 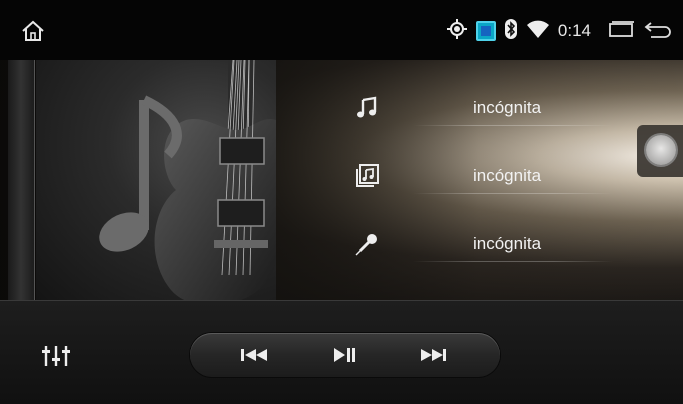 I want to click on album-row: incógnita, so click(x=485, y=176).